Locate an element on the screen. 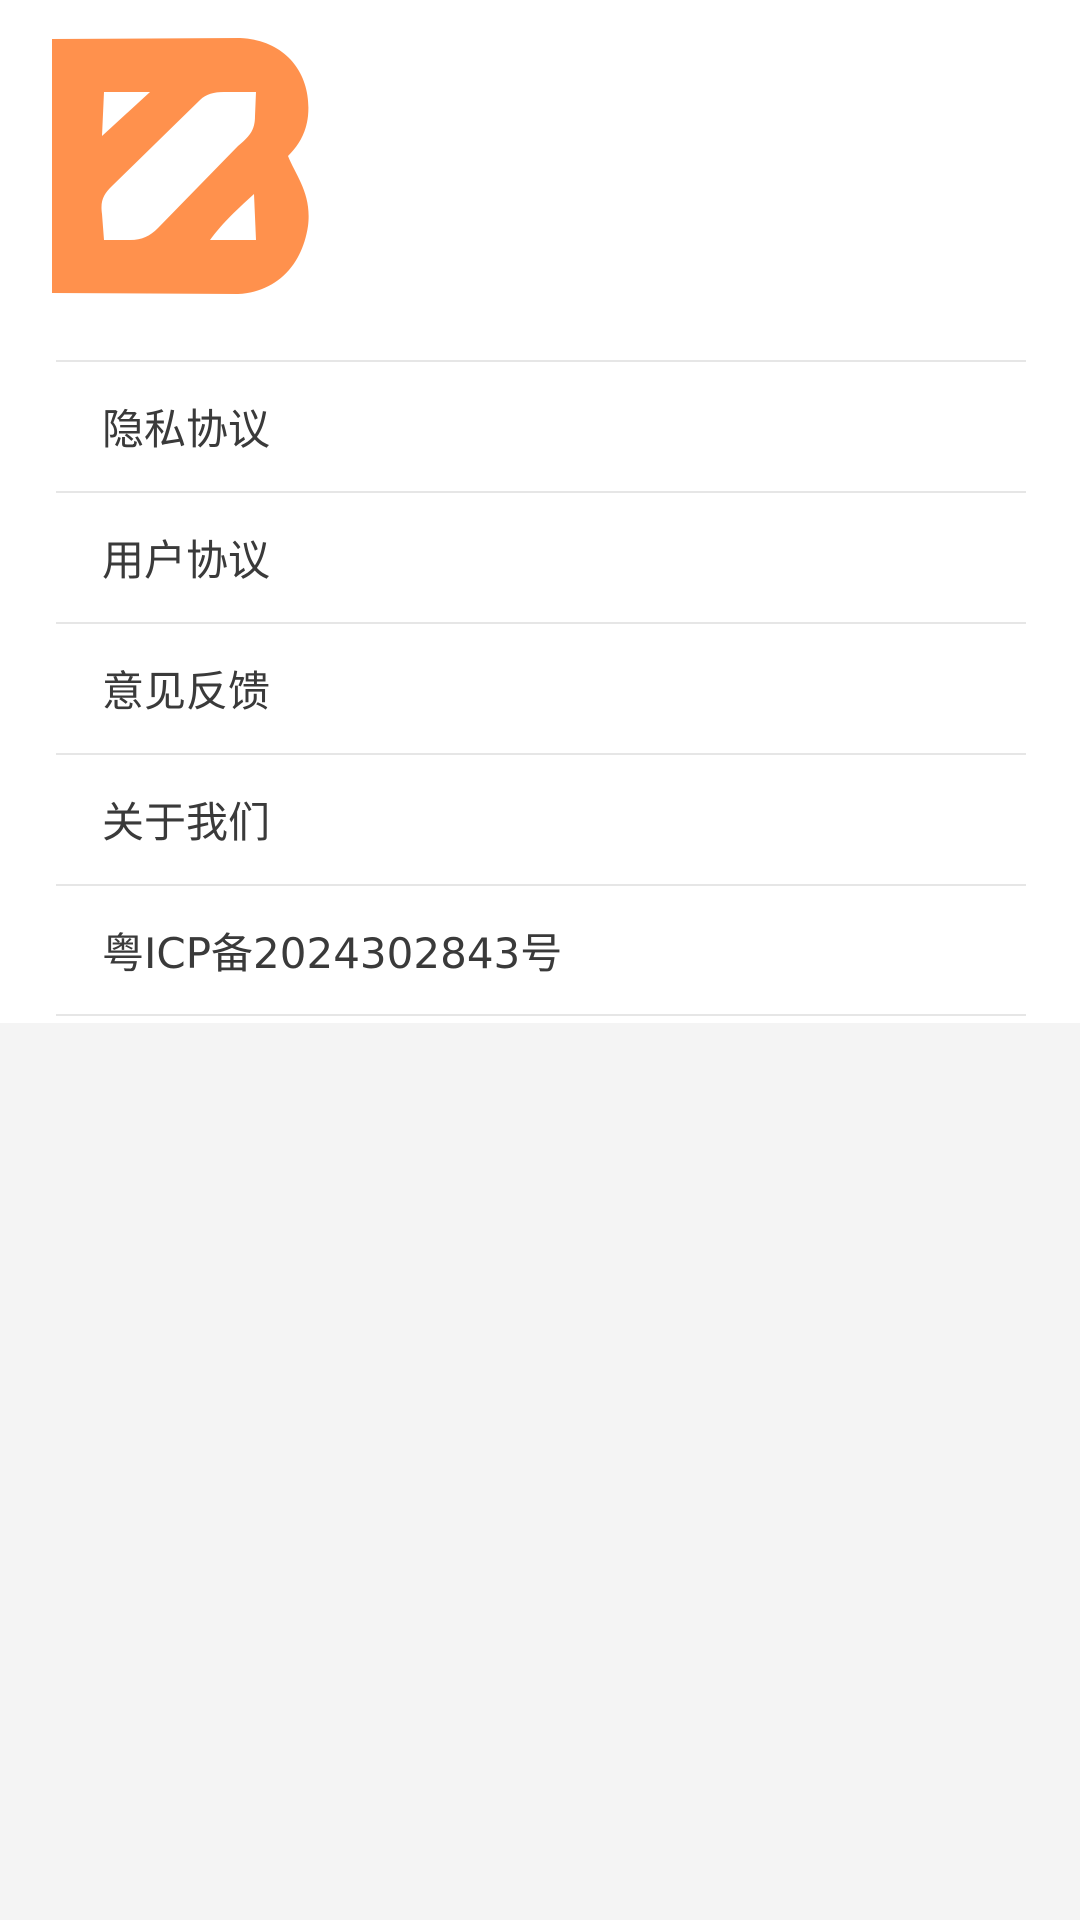 The height and width of the screenshot is (1920, 1080). menu-item-feedback: 意见反馈 is located at coordinates (541, 689).